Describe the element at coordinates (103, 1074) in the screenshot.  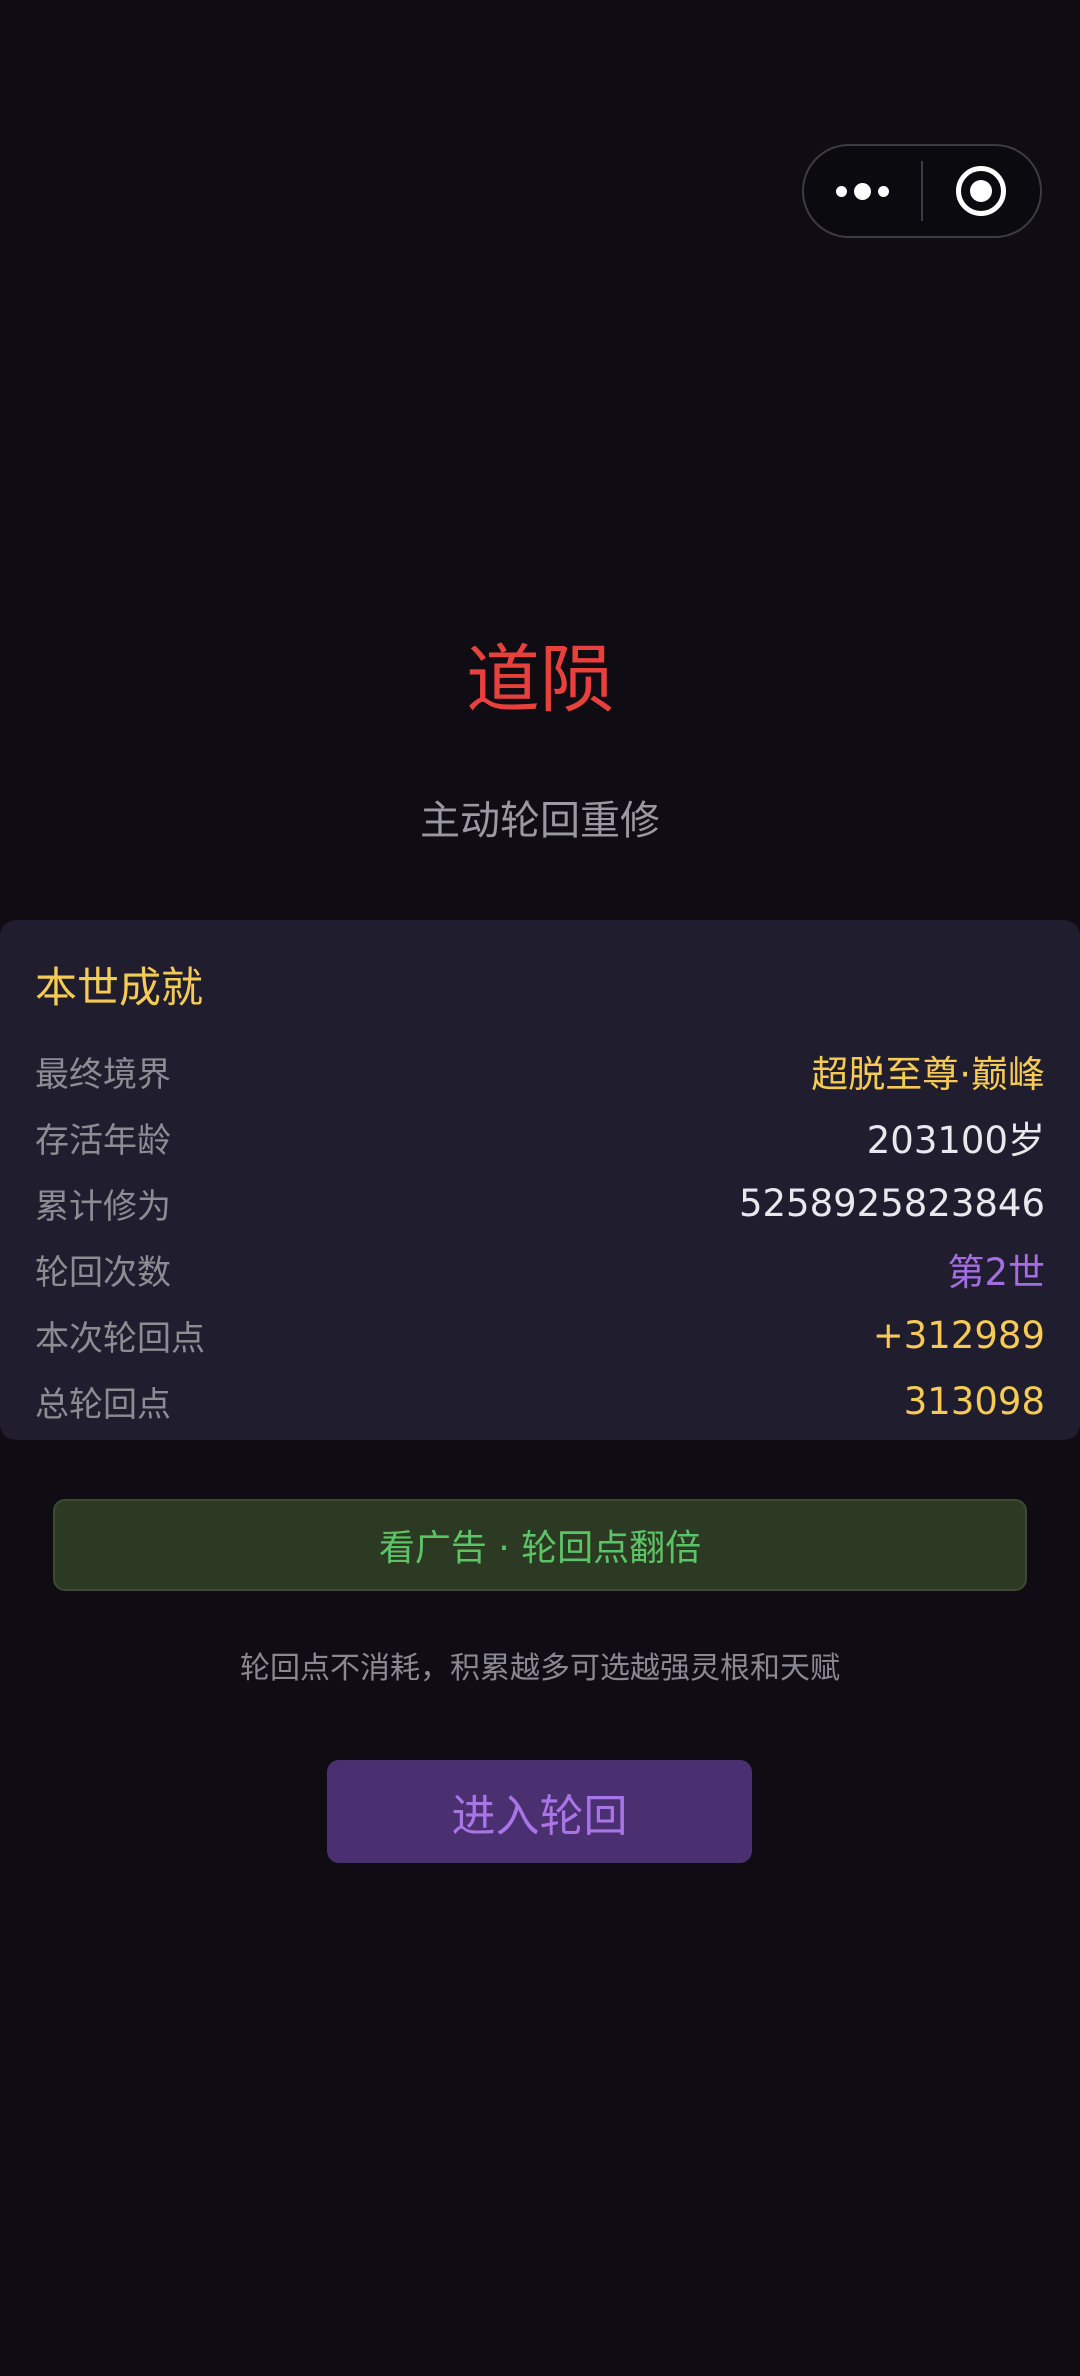
I see `stat-label: 最终境界` at that location.